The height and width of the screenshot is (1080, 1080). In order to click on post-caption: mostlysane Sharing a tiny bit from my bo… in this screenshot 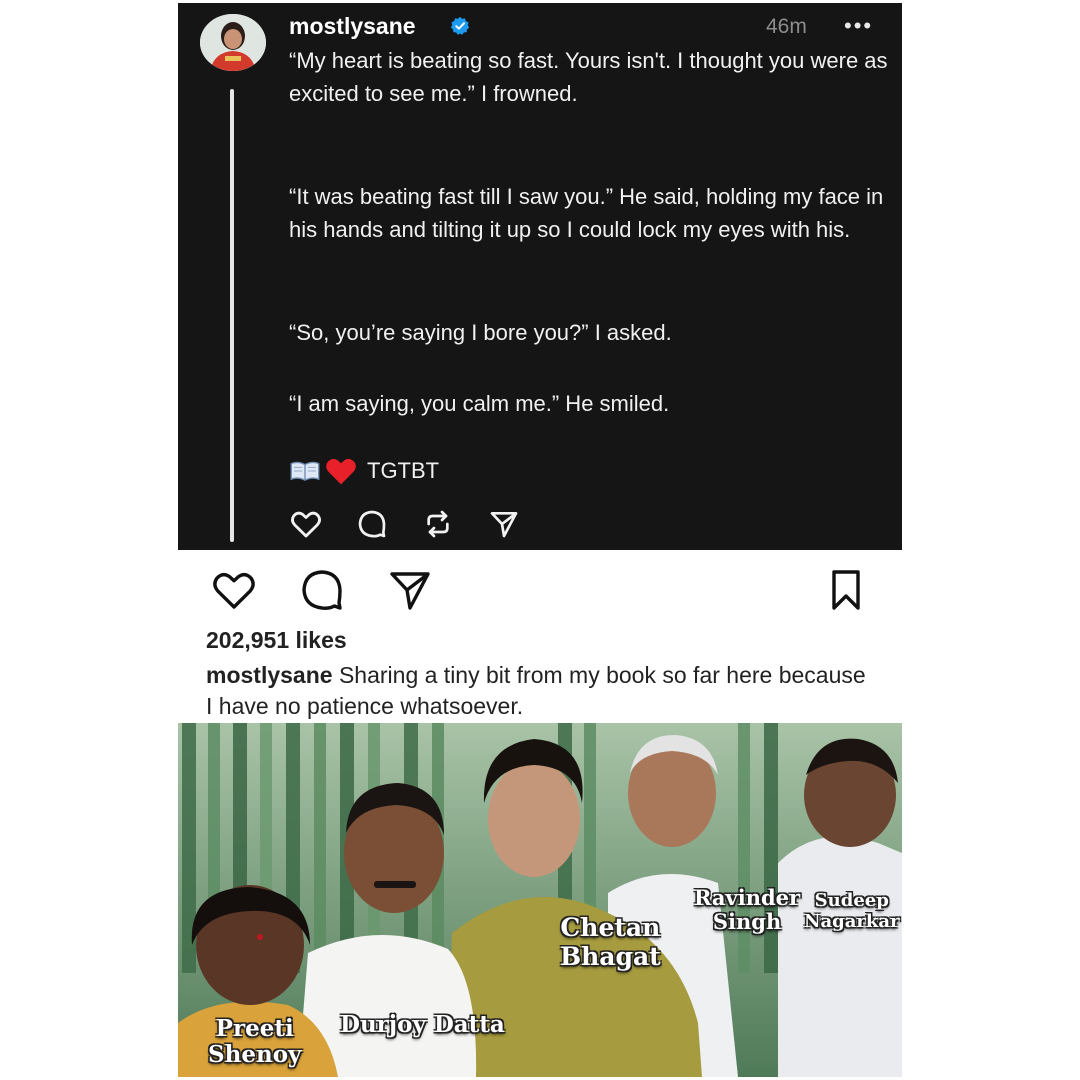, I will do `click(536, 691)`.